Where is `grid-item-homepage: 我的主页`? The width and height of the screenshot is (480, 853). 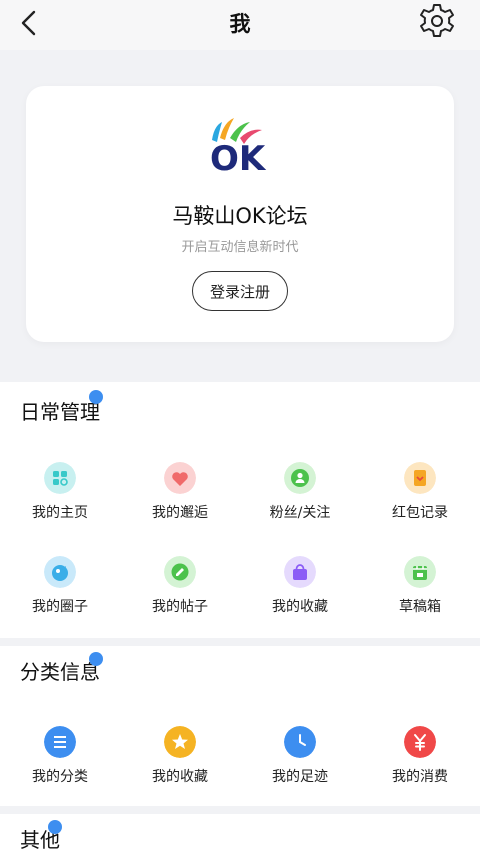
grid-item-homepage: 我的主页 is located at coordinates (60, 502).